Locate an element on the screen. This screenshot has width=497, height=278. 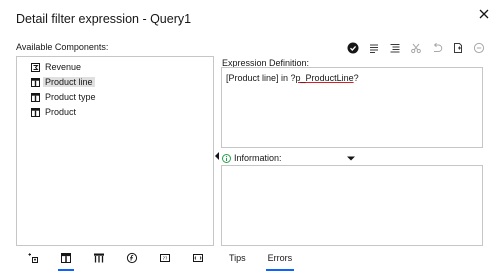
source-icon is located at coordinates (33, 258).